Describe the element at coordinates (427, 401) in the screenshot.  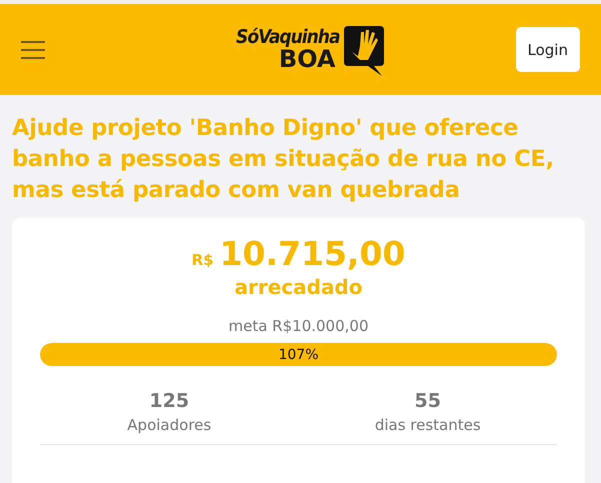
I see `stat-value: 55` at that location.